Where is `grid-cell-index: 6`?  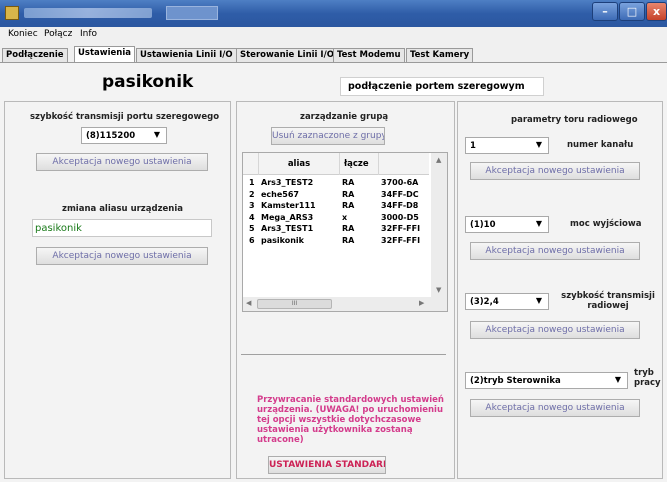 grid-cell-index: 6 is located at coordinates (252, 240).